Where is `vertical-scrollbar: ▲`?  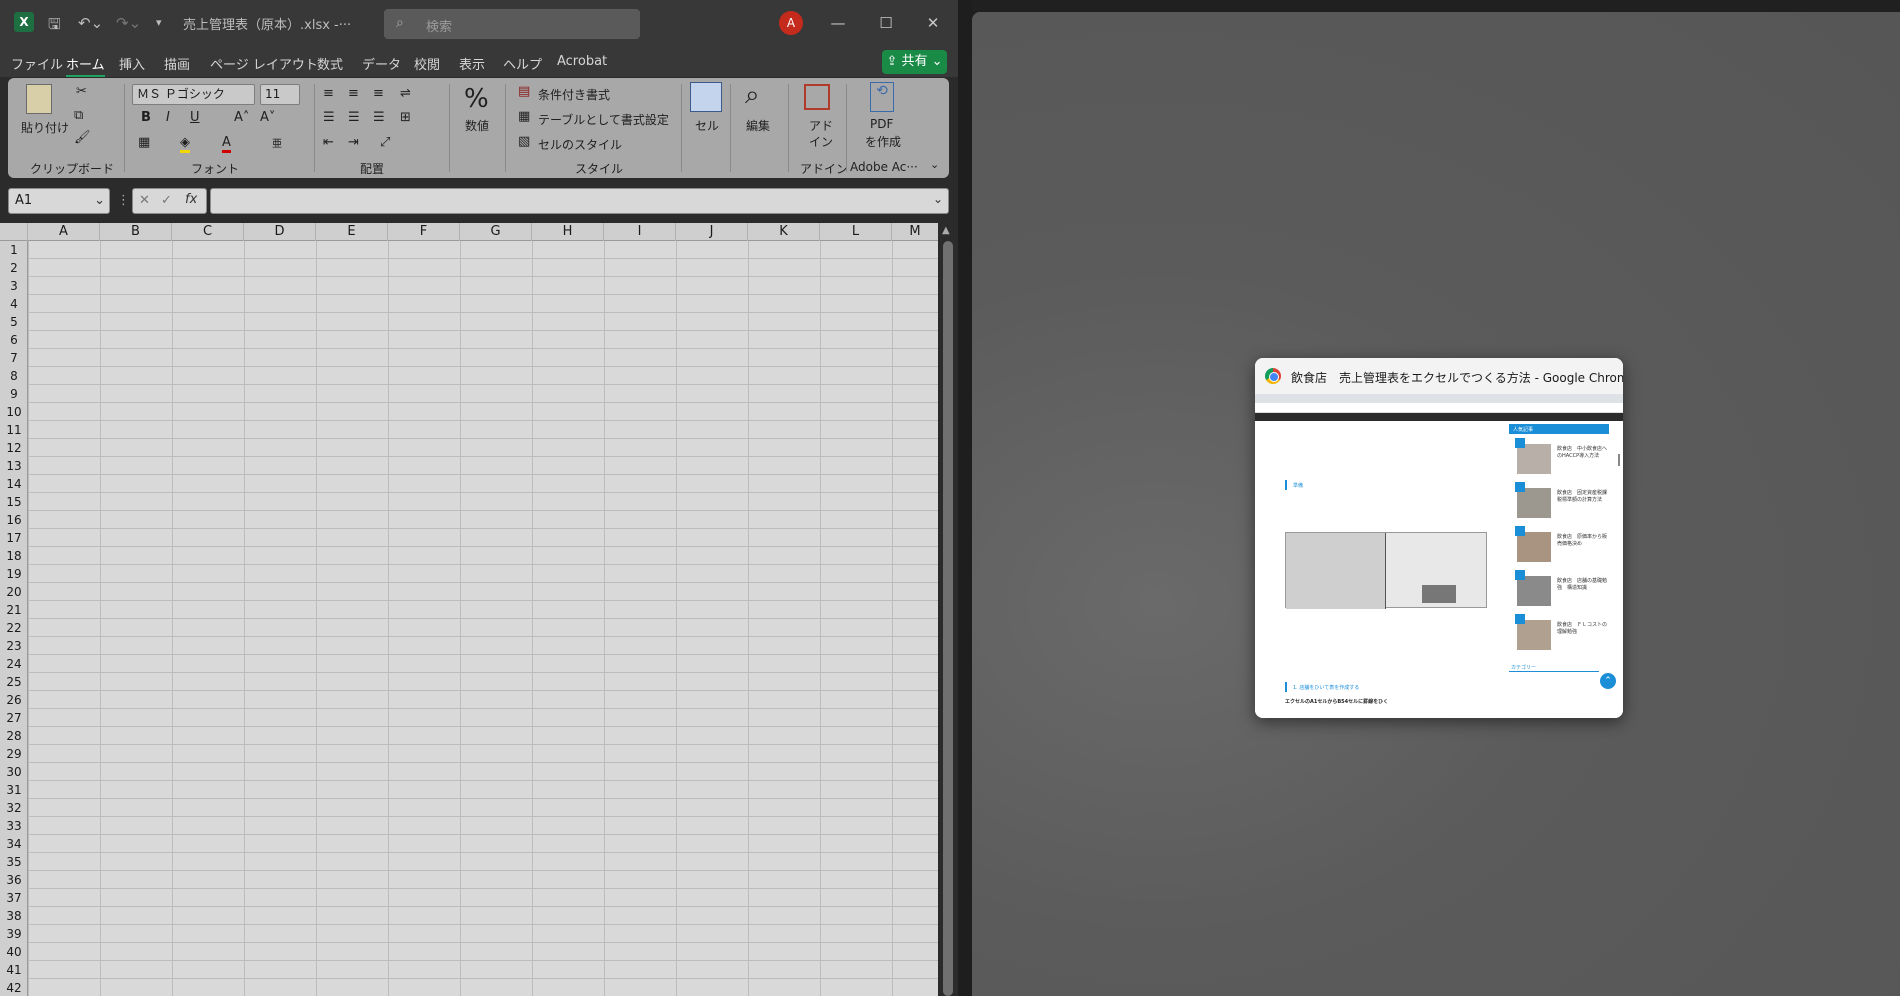 vertical-scrollbar: ▲ is located at coordinates (948, 609).